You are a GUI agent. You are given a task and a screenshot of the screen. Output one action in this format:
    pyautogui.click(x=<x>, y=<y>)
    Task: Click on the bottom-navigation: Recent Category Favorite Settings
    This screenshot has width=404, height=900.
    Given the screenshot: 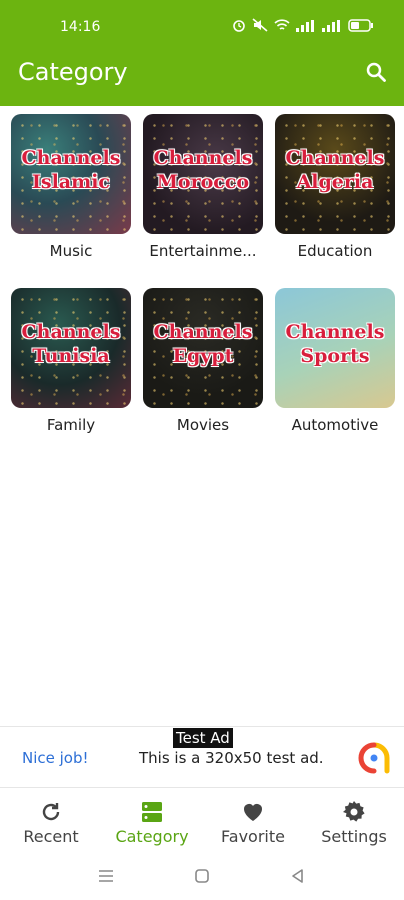 What is the action you would take?
    pyautogui.click(x=202, y=821)
    